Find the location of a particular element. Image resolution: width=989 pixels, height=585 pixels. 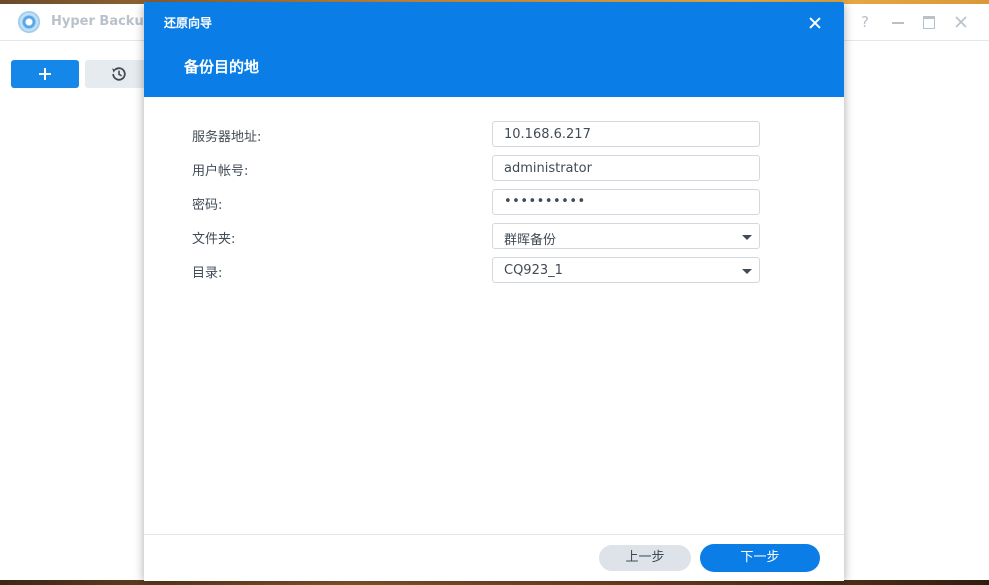

minimize-button is located at coordinates (898, 22).